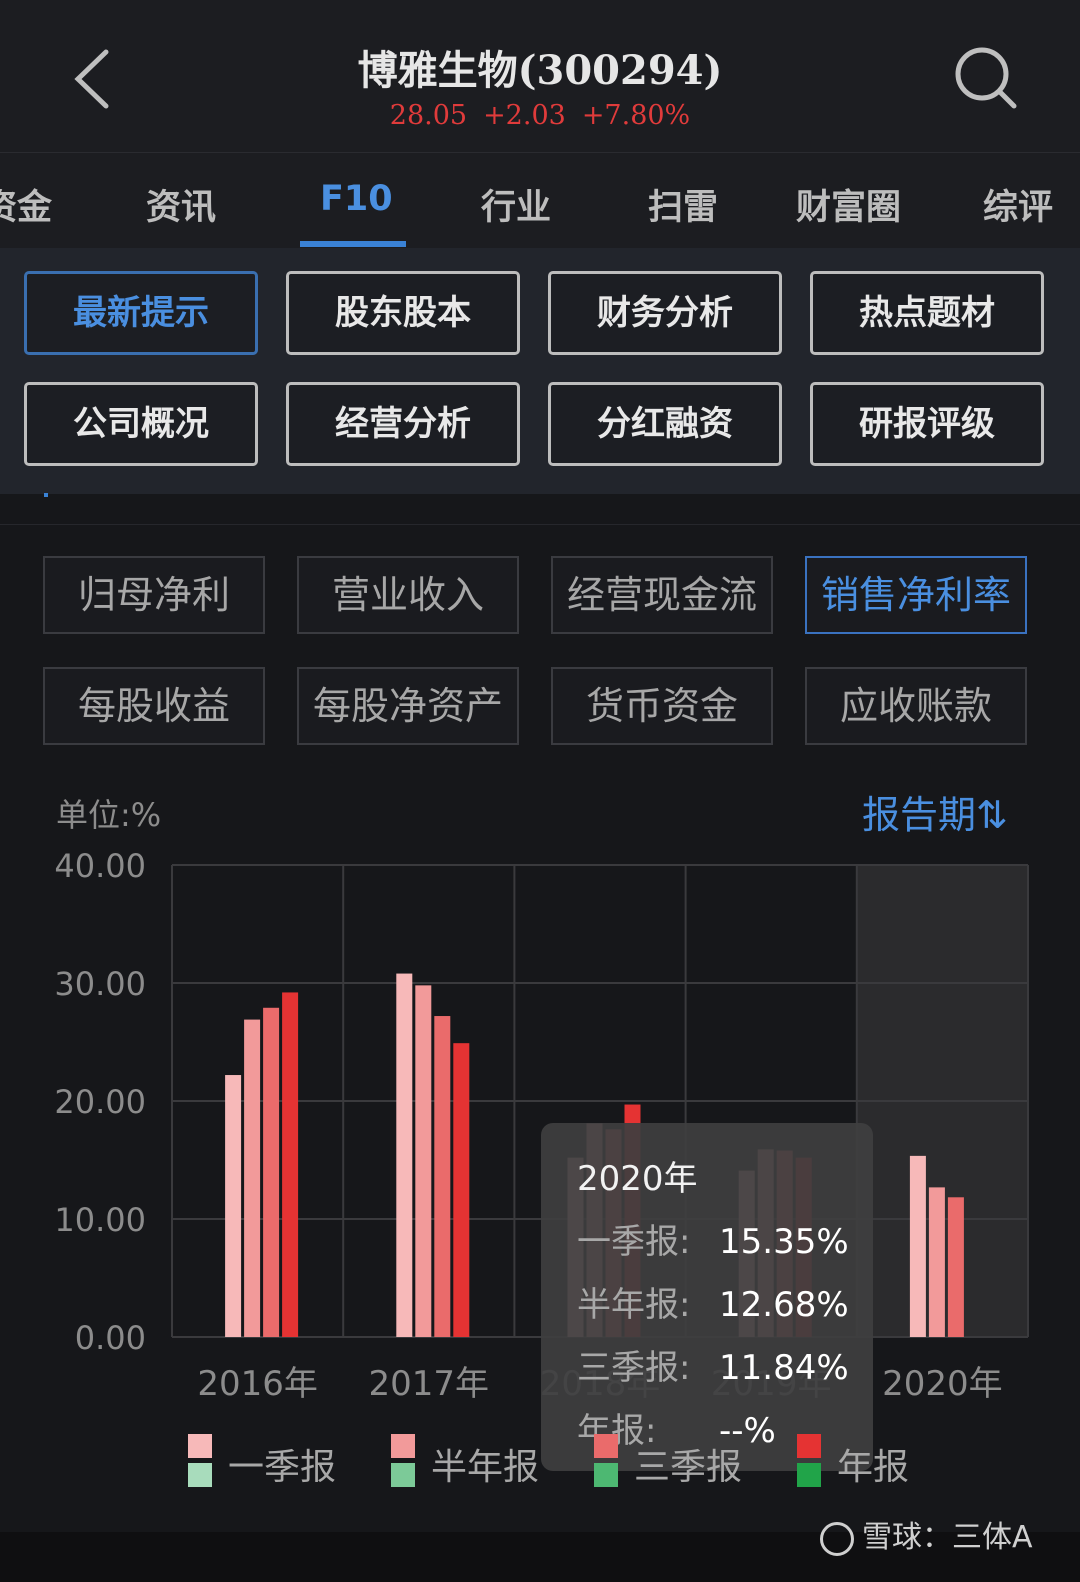  What do you see at coordinates (873, 1467) in the screenshot?
I see `legend-label: 年报` at bounding box center [873, 1467].